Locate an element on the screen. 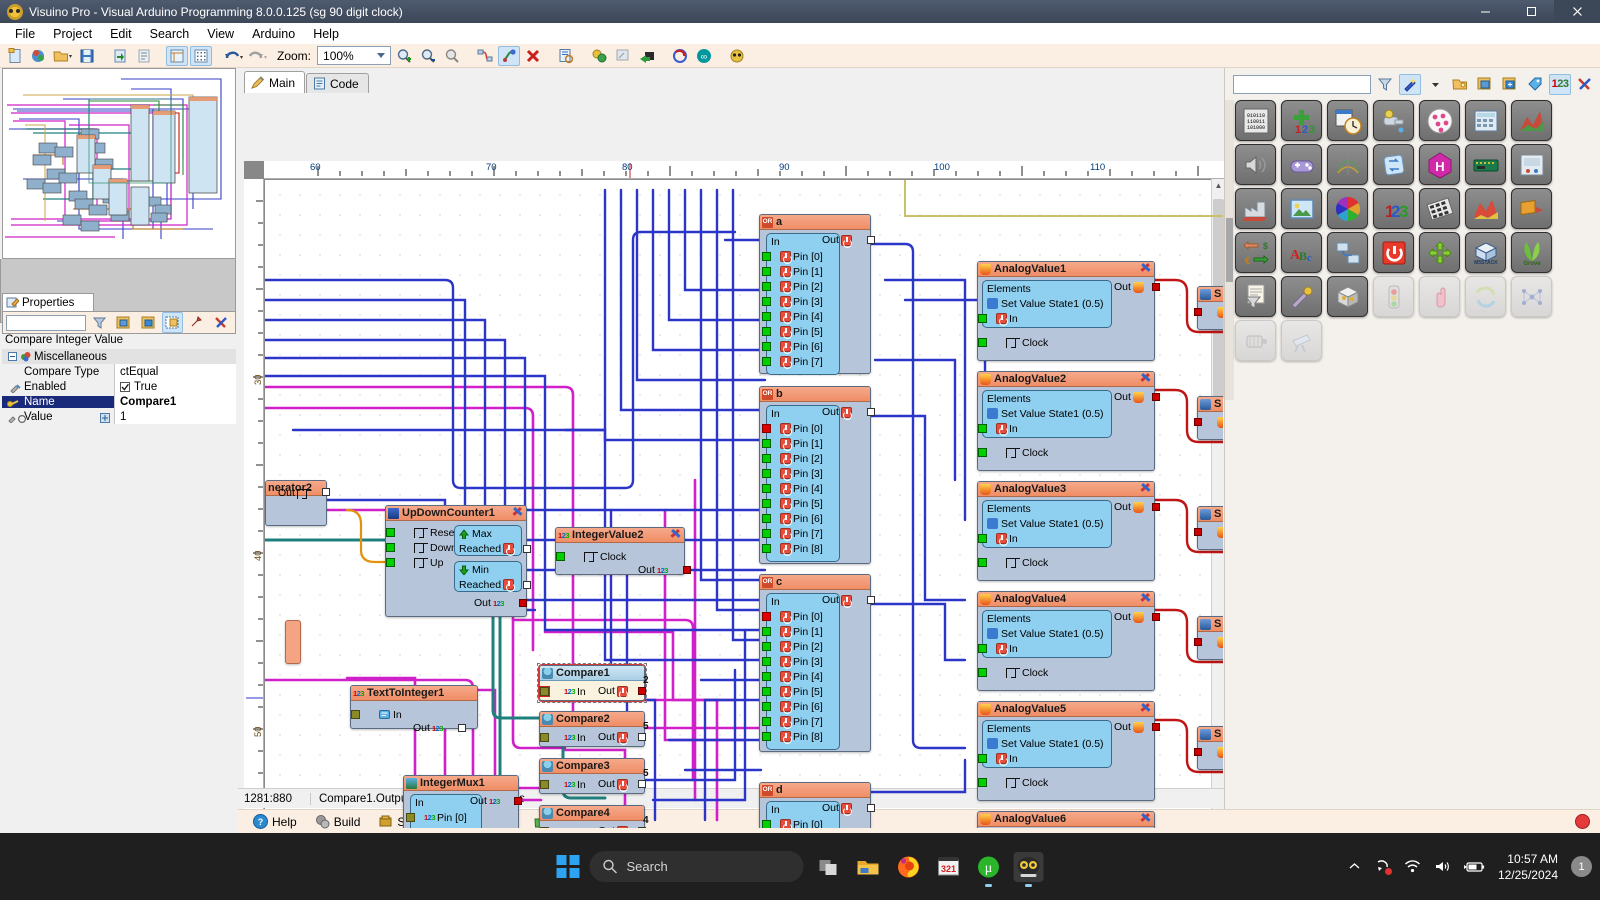  property-row-name: Name Compare1 is located at coordinates (119, 401).